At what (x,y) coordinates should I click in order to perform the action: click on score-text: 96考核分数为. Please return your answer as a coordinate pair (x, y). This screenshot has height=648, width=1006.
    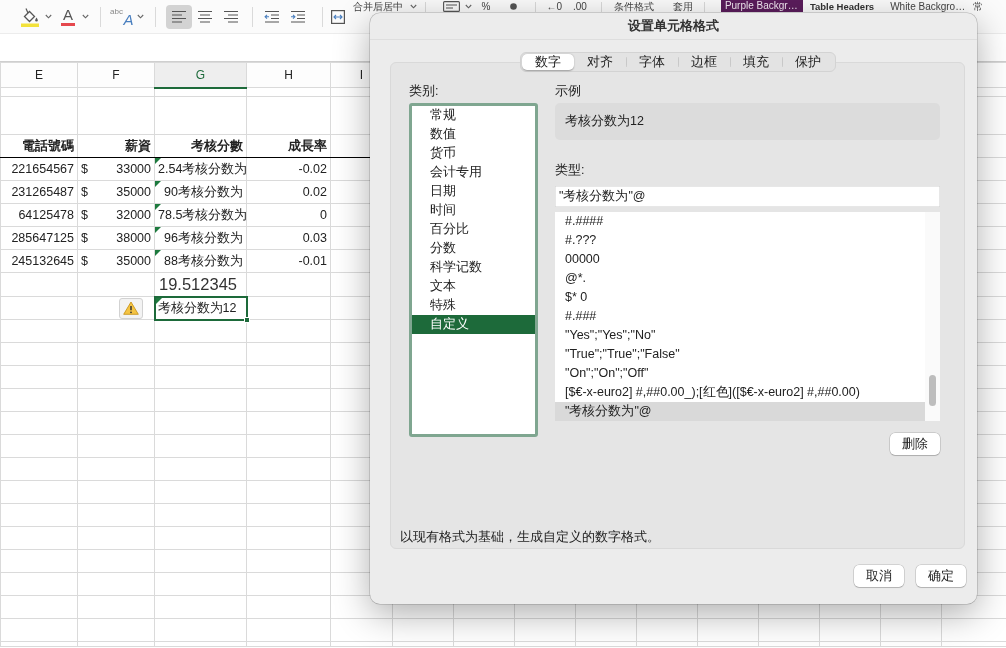
    Looking at the image, I should click on (203, 238).